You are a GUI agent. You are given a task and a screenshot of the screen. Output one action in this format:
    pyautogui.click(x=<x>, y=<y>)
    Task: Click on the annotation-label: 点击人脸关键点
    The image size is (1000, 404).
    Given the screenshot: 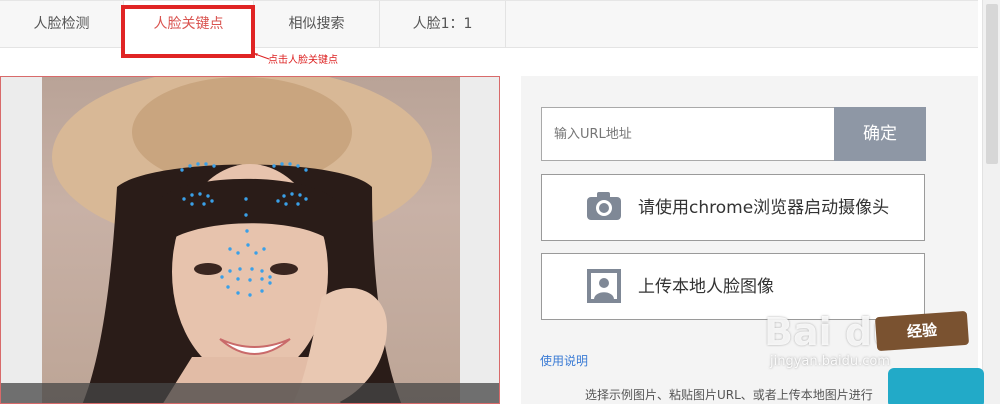 What is the action you would take?
    pyautogui.click(x=303, y=60)
    